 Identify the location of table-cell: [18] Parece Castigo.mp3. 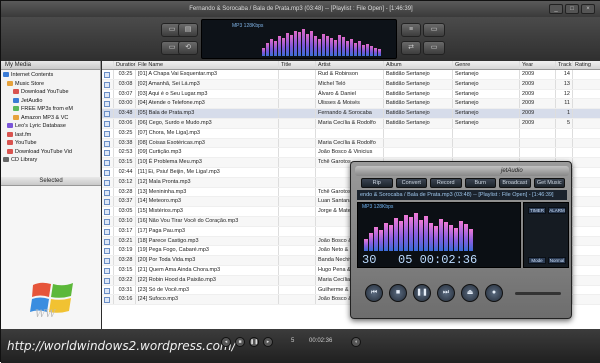
(207, 241).